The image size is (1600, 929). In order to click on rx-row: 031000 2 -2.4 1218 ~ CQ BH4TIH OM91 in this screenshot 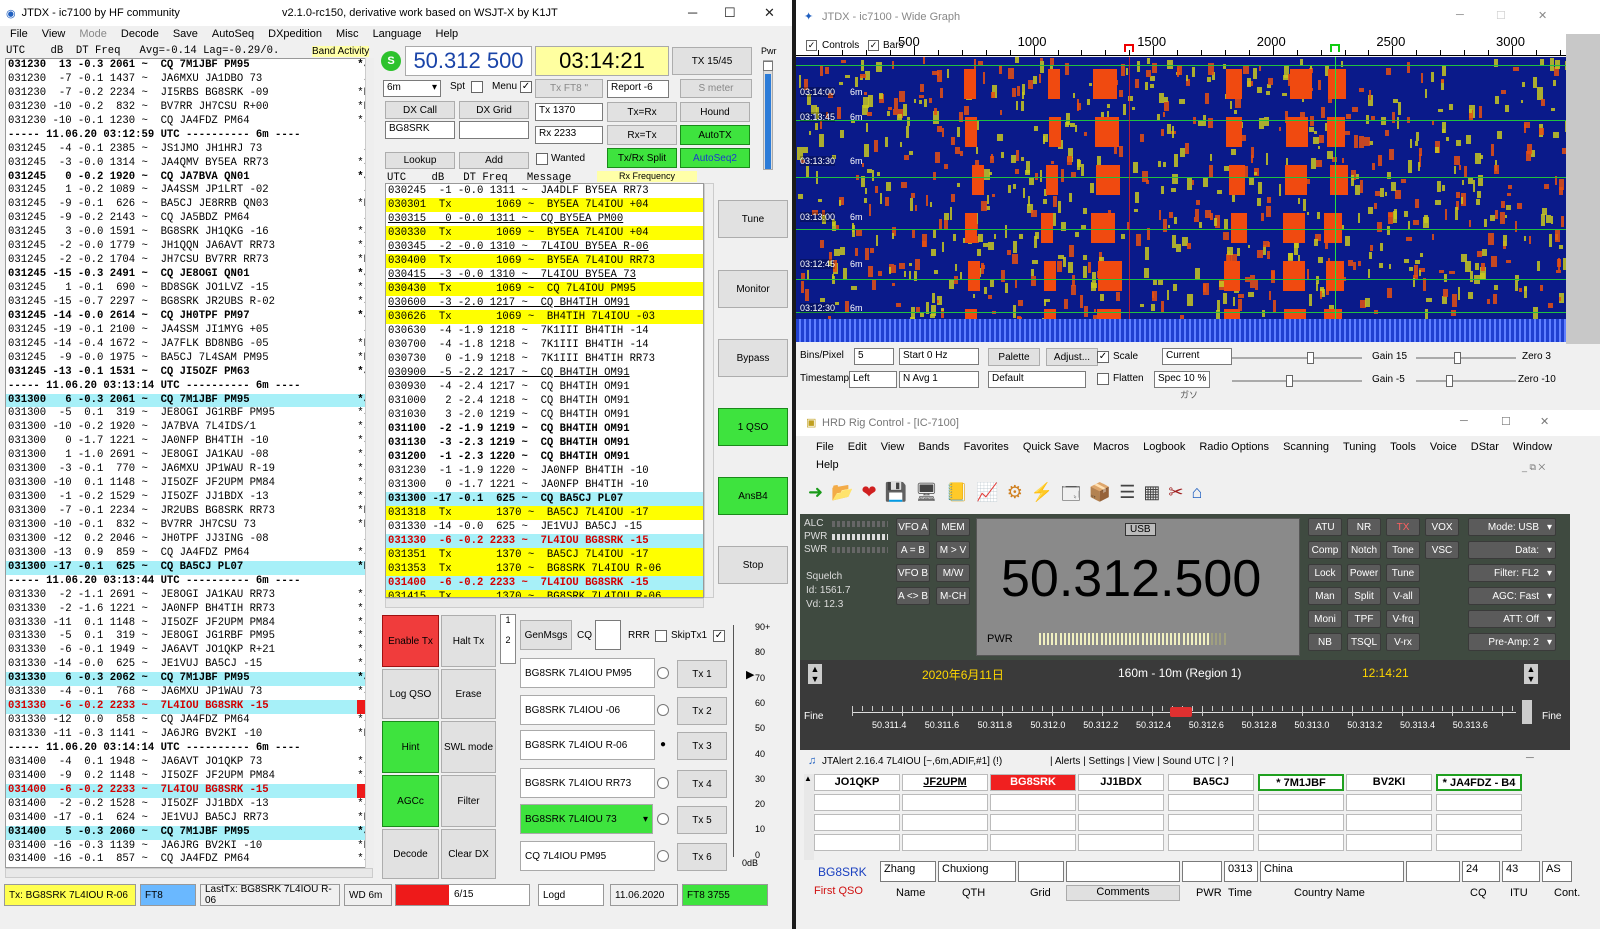, I will do `click(544, 401)`.